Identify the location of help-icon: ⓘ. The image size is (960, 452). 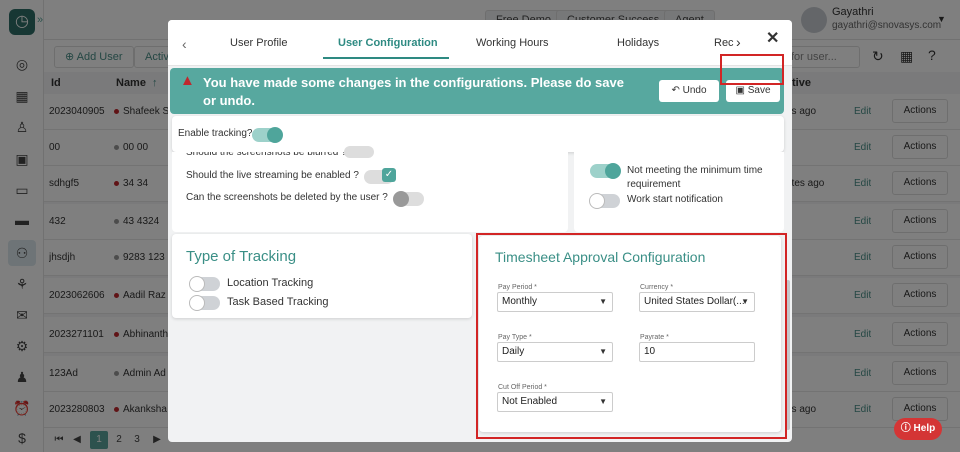
(907, 428).